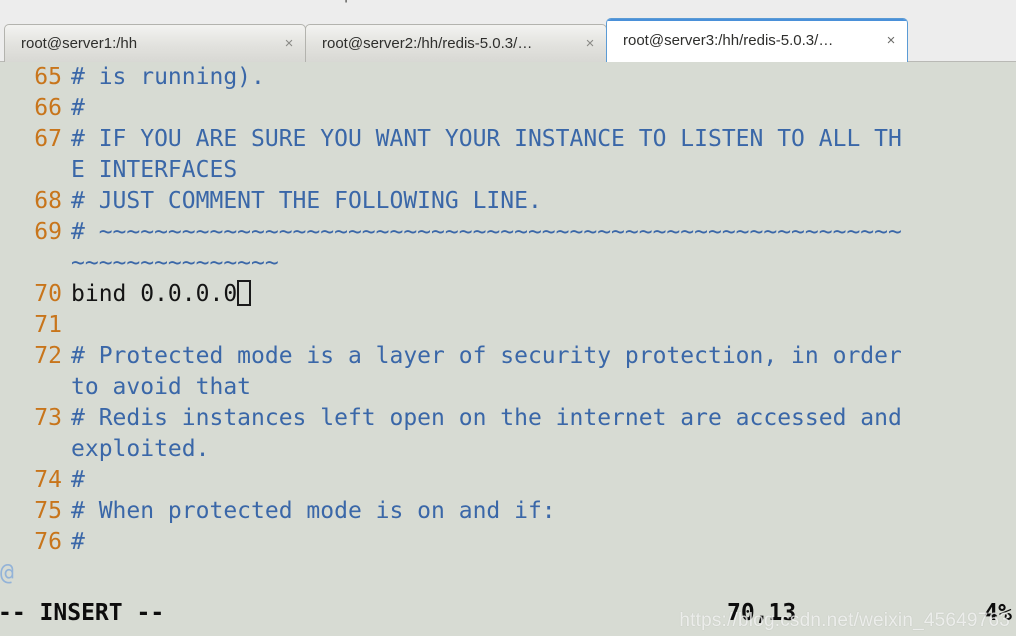  I want to click on line-text: # When protected mode is on and if:, so click(313, 511).